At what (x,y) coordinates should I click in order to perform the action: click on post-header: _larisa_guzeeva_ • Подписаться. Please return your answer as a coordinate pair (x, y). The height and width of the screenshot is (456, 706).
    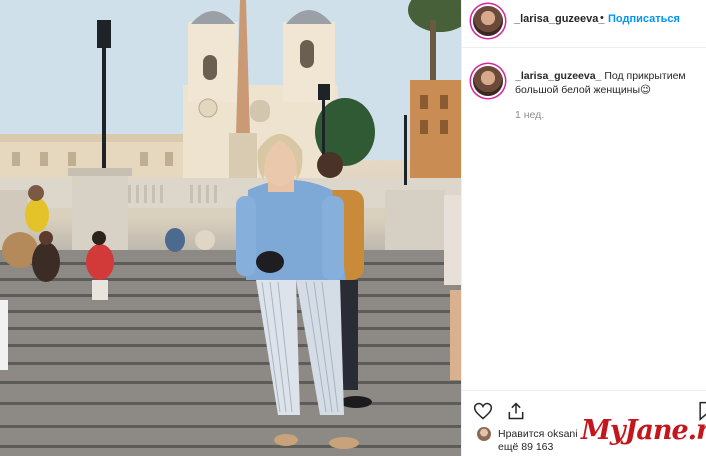
    Looking at the image, I should click on (584, 24).